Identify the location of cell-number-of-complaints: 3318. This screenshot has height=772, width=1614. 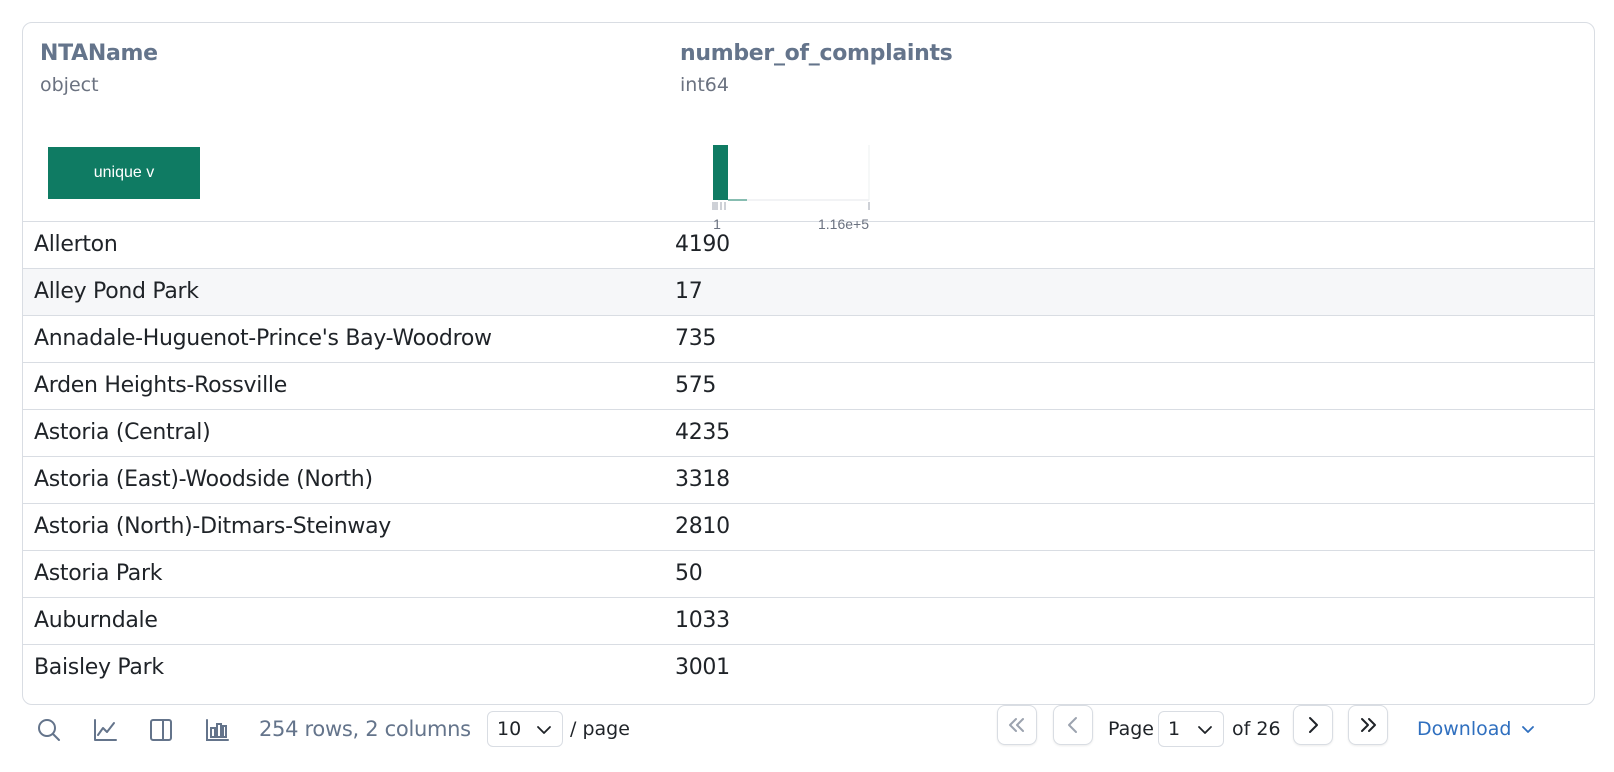
(702, 479).